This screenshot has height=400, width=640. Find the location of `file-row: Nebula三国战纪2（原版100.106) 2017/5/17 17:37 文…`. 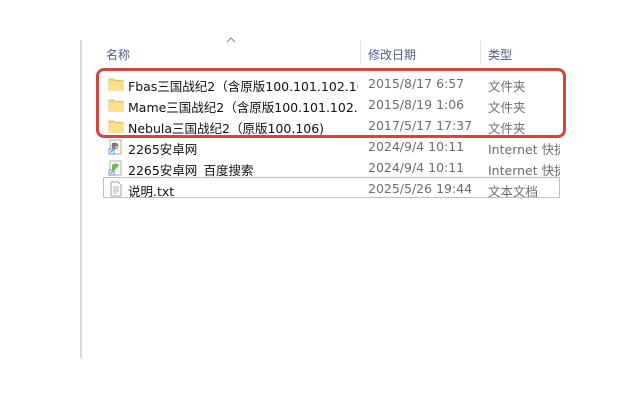

file-row: Nebula三国战纪2（原版100.106) 2017/5/17 17:37 文… is located at coordinates (332, 125).